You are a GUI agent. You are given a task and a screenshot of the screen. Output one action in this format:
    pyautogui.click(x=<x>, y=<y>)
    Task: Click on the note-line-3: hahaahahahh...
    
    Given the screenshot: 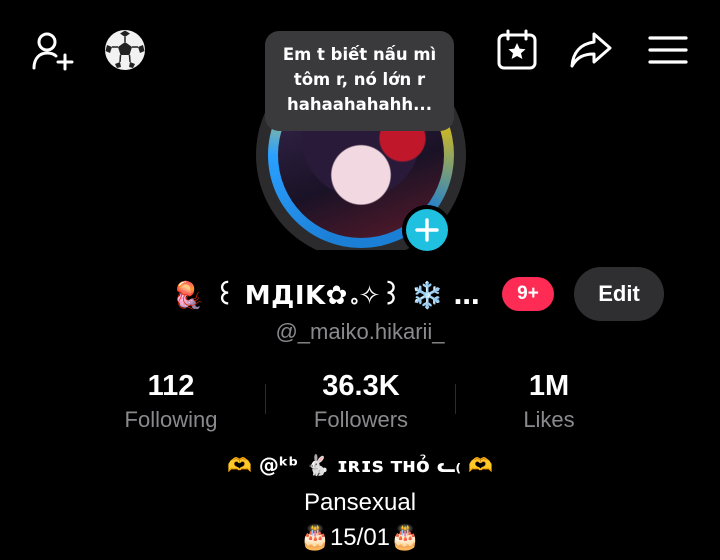 What is the action you would take?
    pyautogui.click(x=359, y=104)
    